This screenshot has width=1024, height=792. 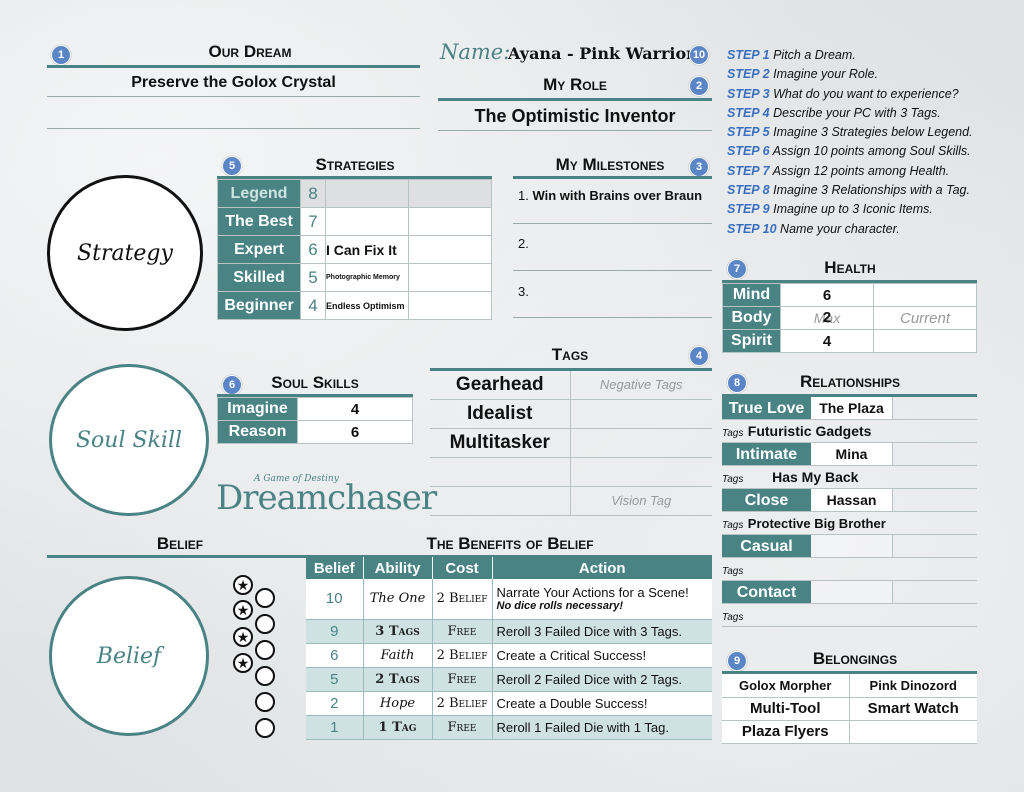 What do you see at coordinates (232, 166) in the screenshot?
I see `step-5-badge: 5` at bounding box center [232, 166].